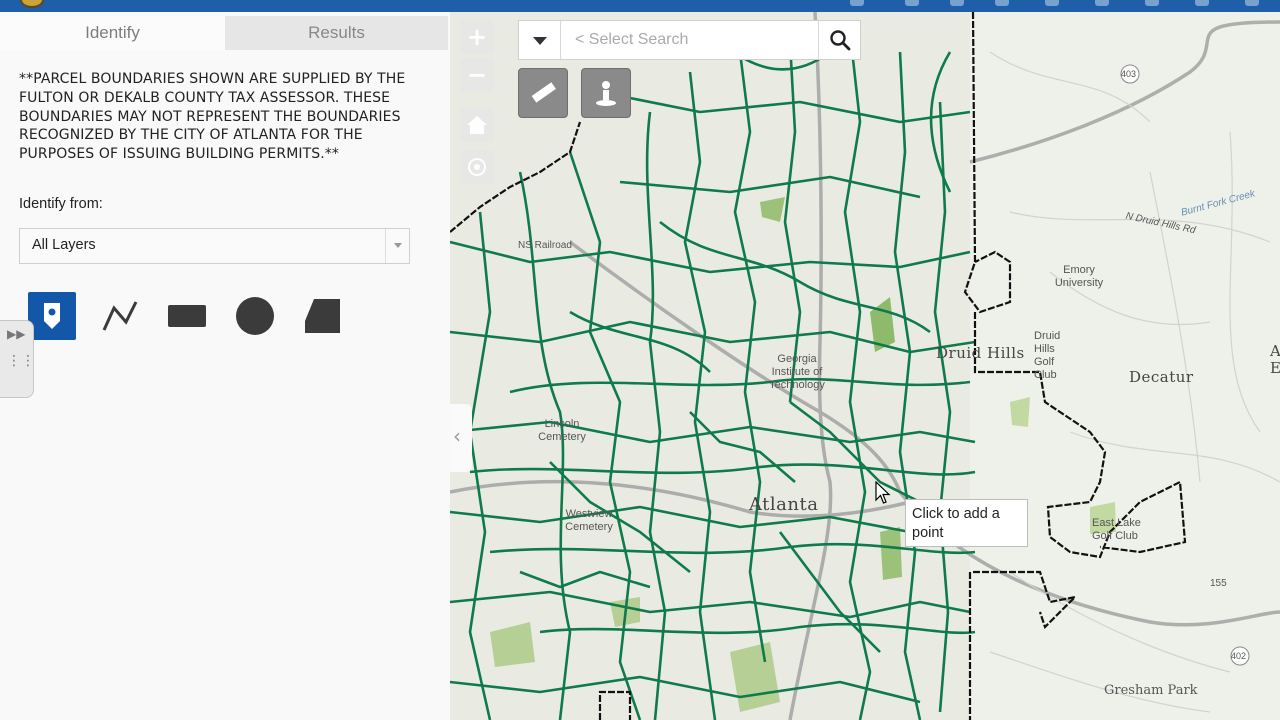 This screenshot has height=720, width=1280. What do you see at coordinates (16, 334) in the screenshot?
I see `double-chevron-right-icon: ▶▶` at bounding box center [16, 334].